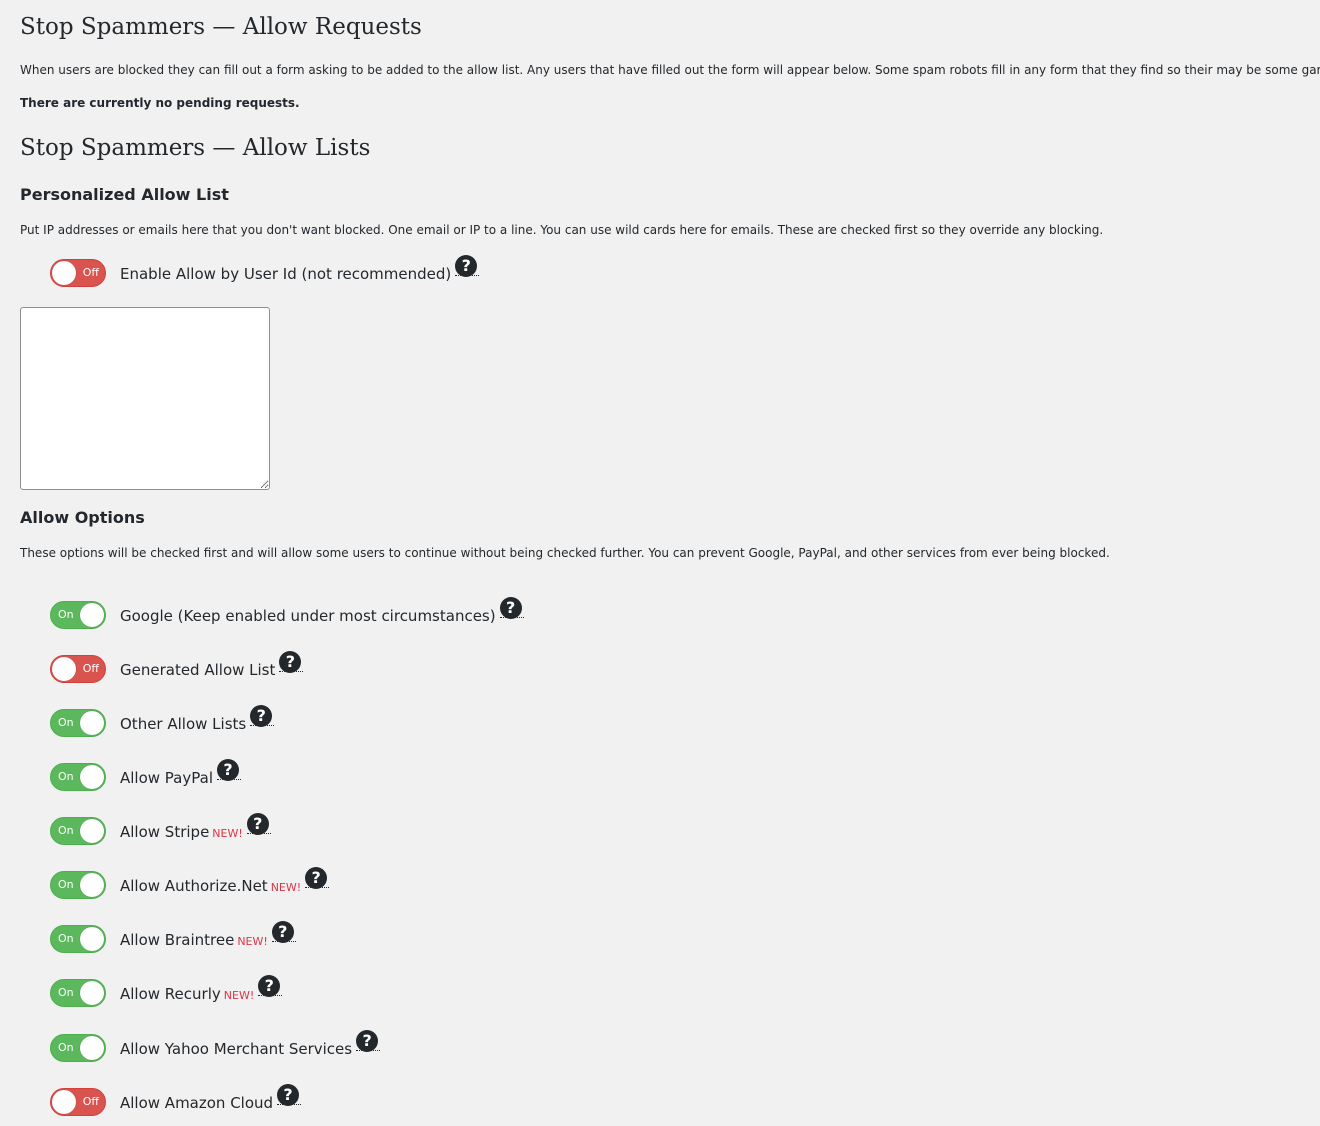 Image resolution: width=1320 pixels, height=1126 pixels. I want to click on pending-requests-status: There are currently no pending requests., so click(160, 103).